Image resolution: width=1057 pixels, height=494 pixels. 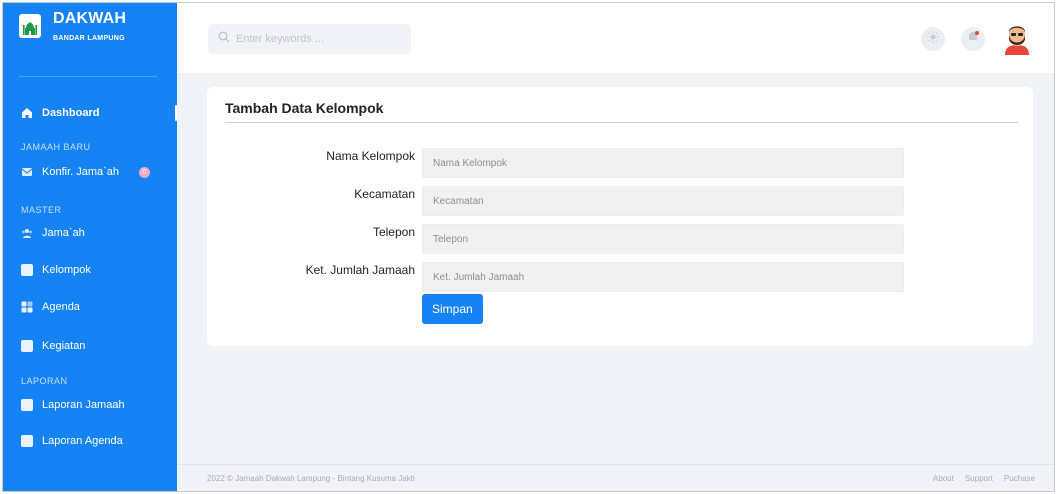 I want to click on footer-divider, so click(x=615, y=464).